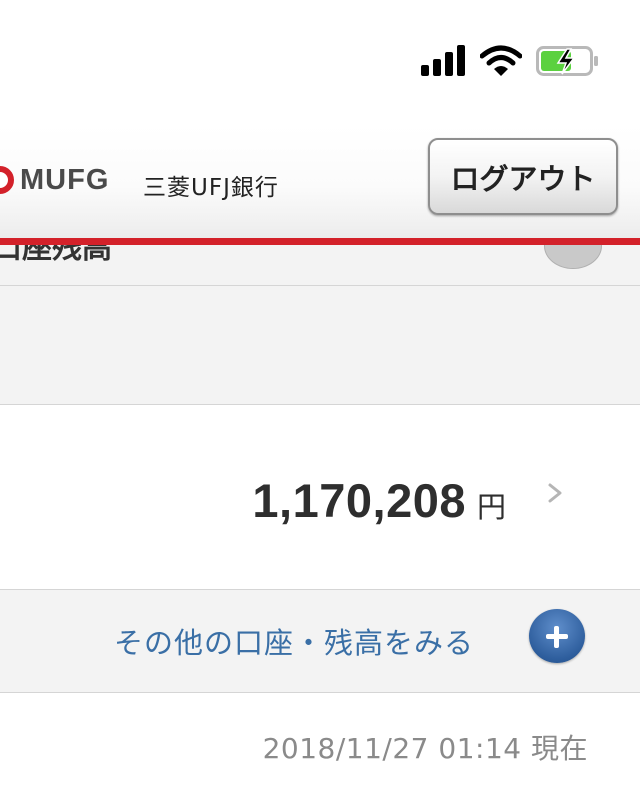  I want to click on balance-currency: 円, so click(492, 507).